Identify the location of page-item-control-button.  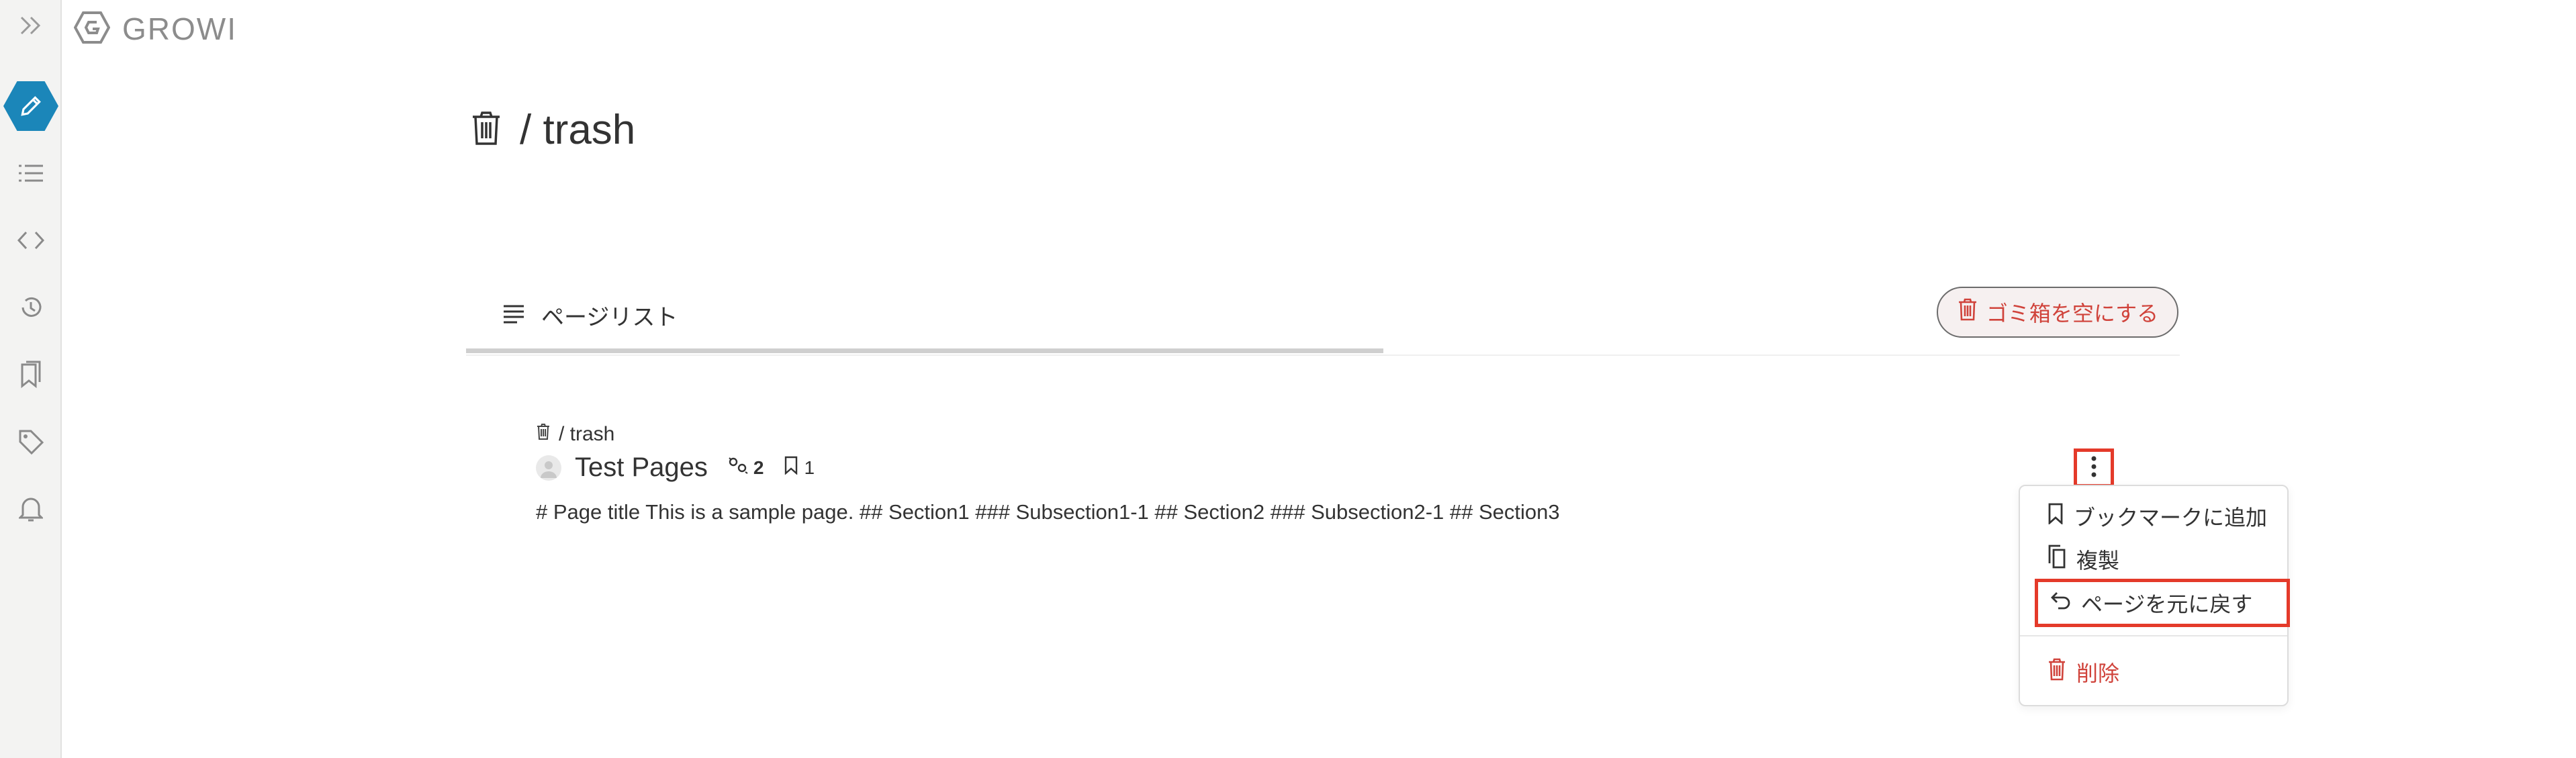
(2094, 467).